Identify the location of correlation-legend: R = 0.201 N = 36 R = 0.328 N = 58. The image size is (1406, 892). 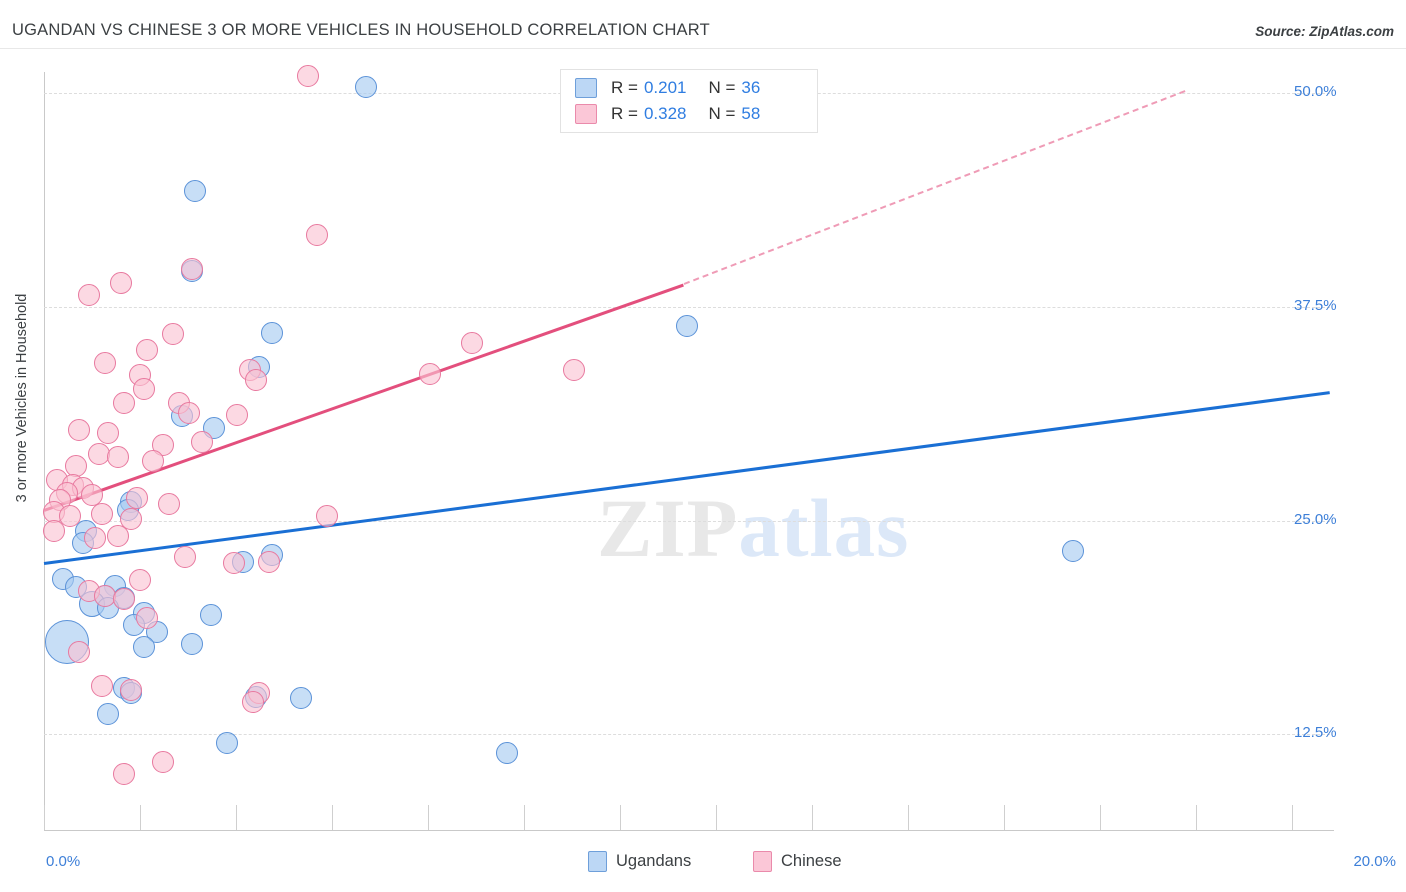
(689, 101).